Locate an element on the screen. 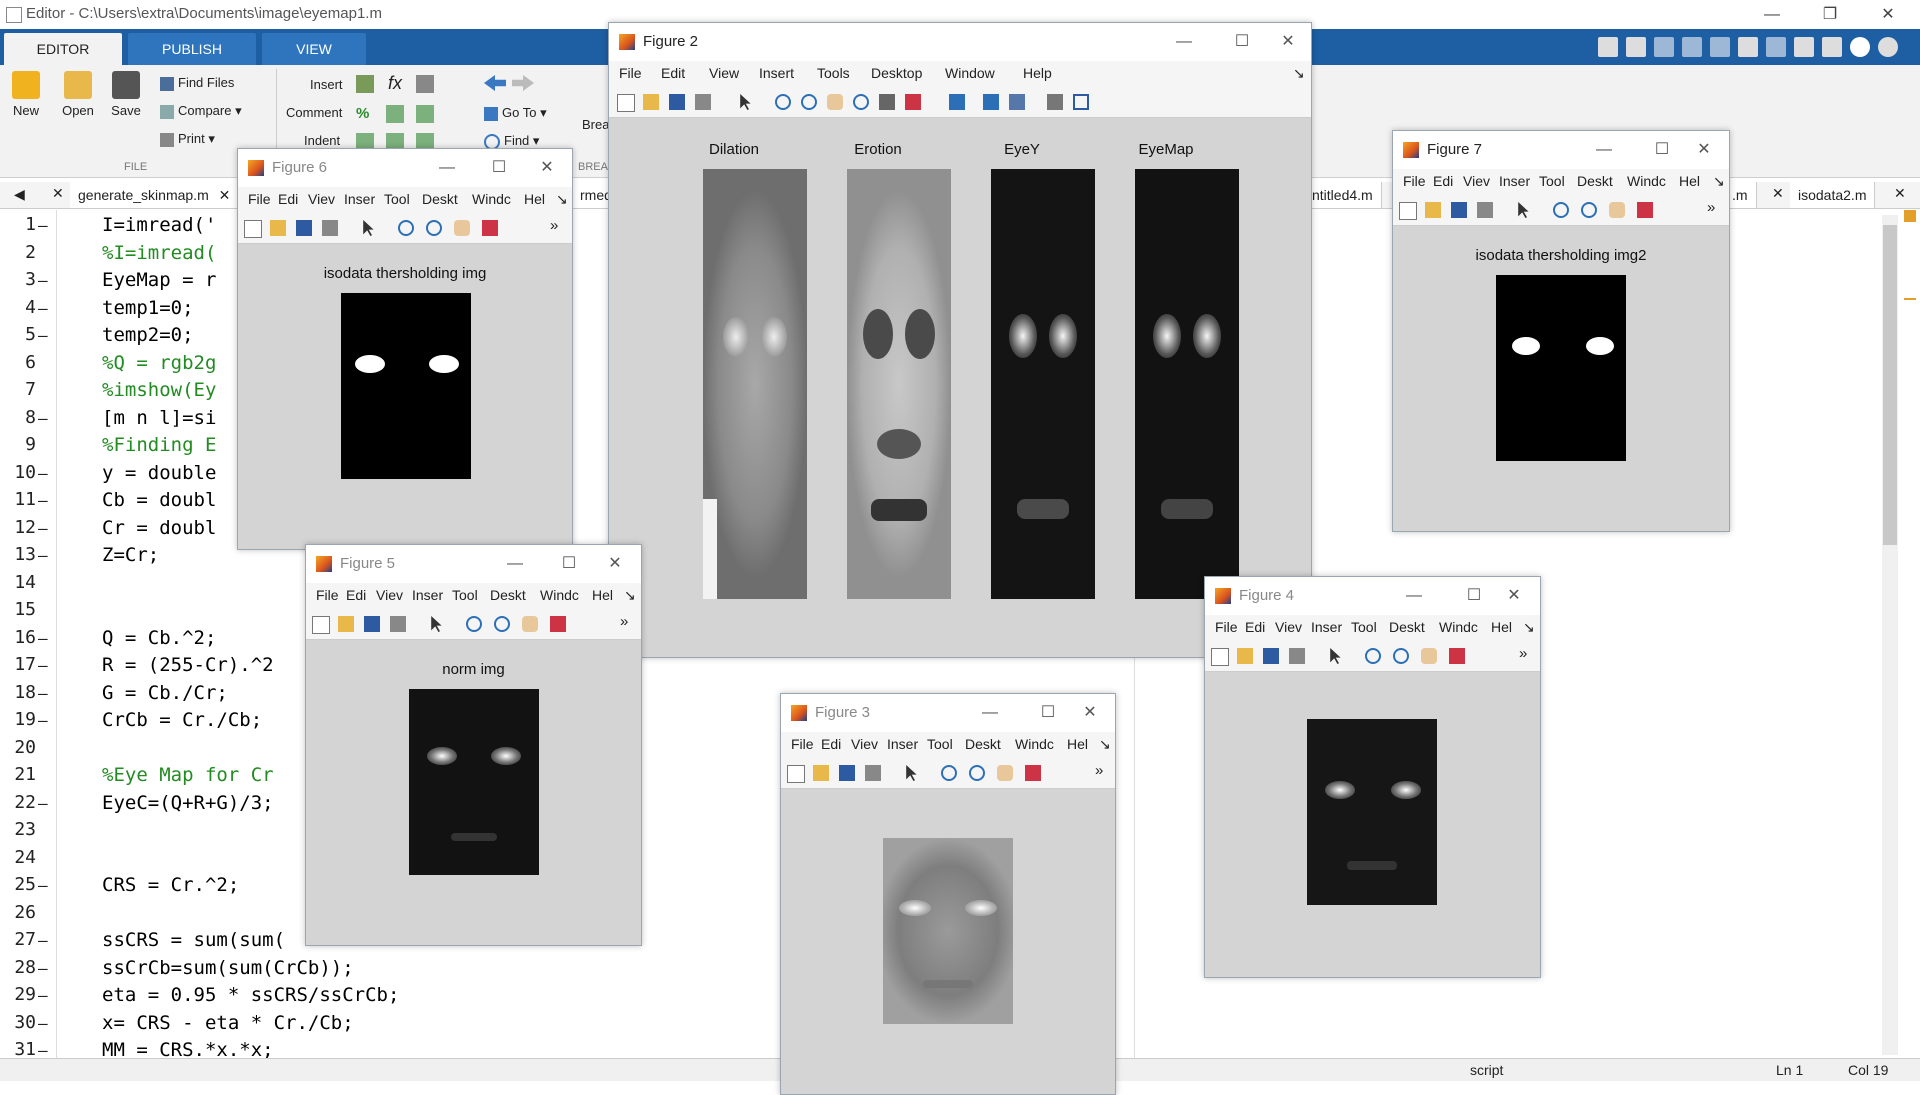 Image resolution: width=1920 pixels, height=1095 pixels. compare-button: Compare ▾ is located at coordinates (201, 111).